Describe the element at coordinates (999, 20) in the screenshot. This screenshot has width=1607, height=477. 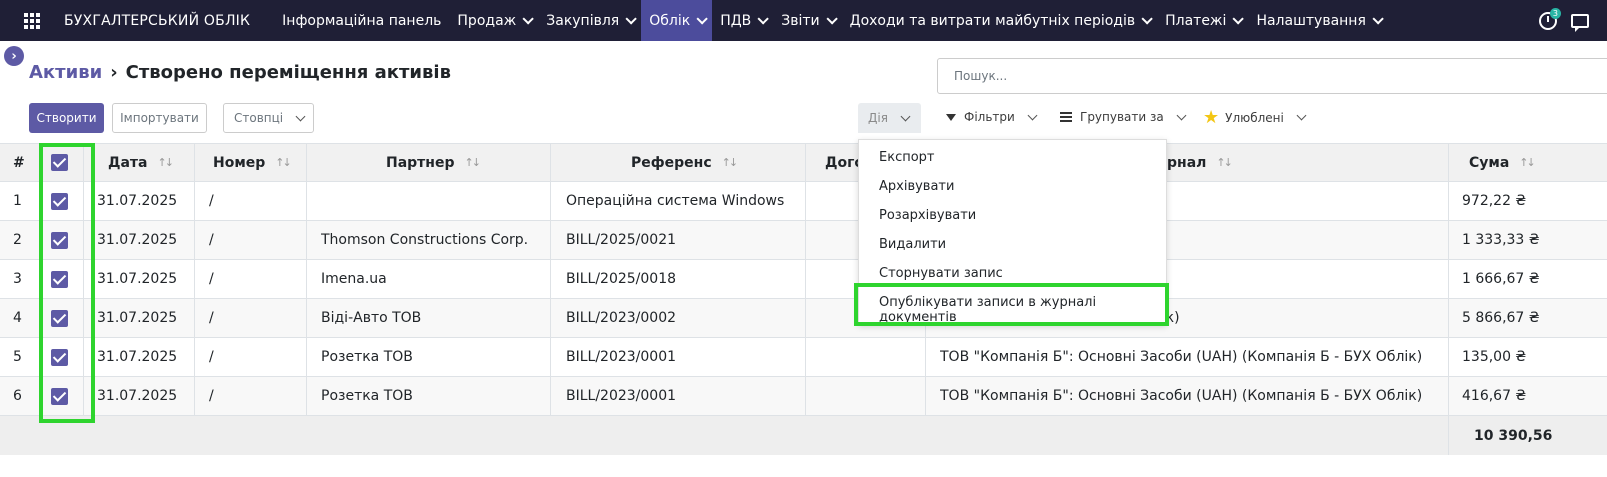
I see `menu-deferred: Доходи та витрати майбутніх періодів` at that location.